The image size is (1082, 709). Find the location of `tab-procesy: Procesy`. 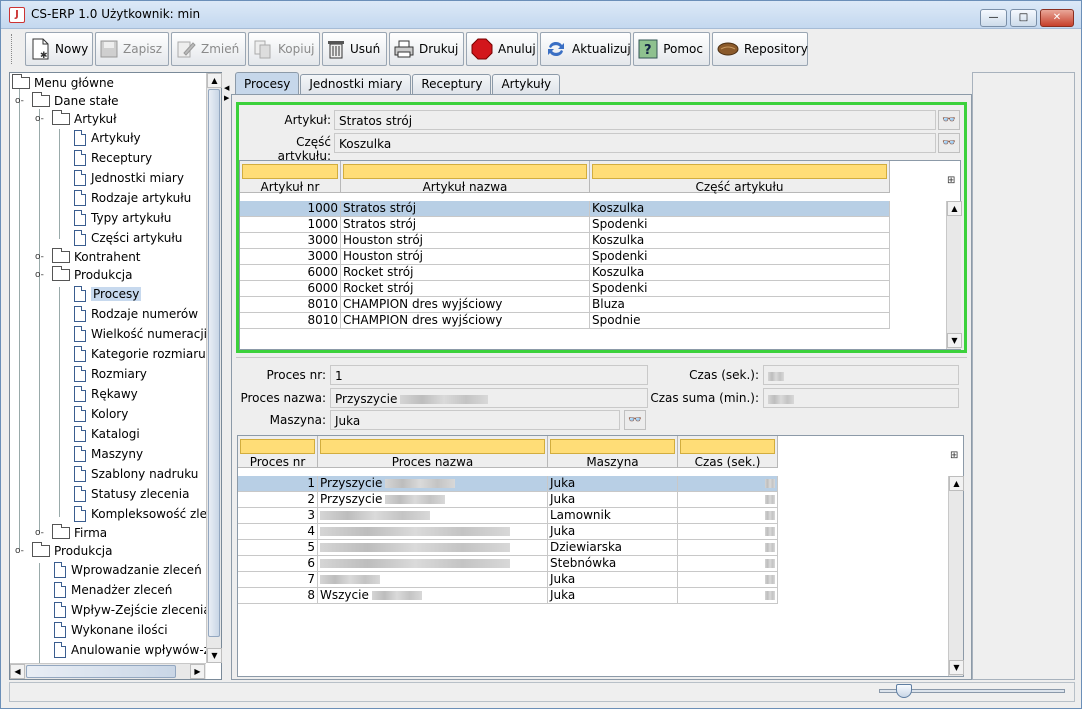

tab-procesy: Procesy is located at coordinates (267, 83).